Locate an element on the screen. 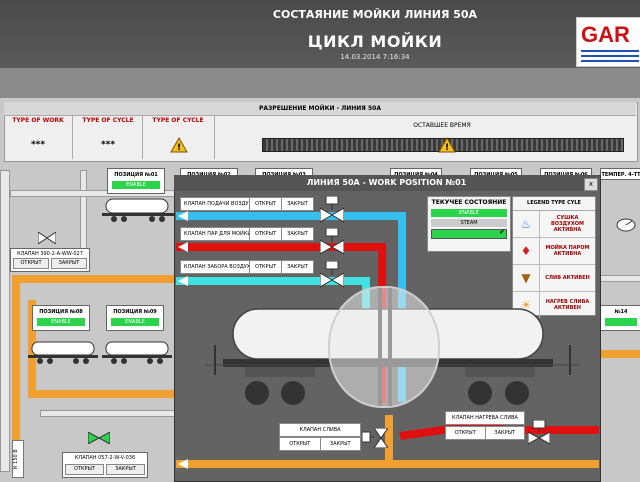 The image size is (640, 482). drain-valve-control: ОТКРЫТ ЗАКРЫТ is located at coordinates (320, 444).